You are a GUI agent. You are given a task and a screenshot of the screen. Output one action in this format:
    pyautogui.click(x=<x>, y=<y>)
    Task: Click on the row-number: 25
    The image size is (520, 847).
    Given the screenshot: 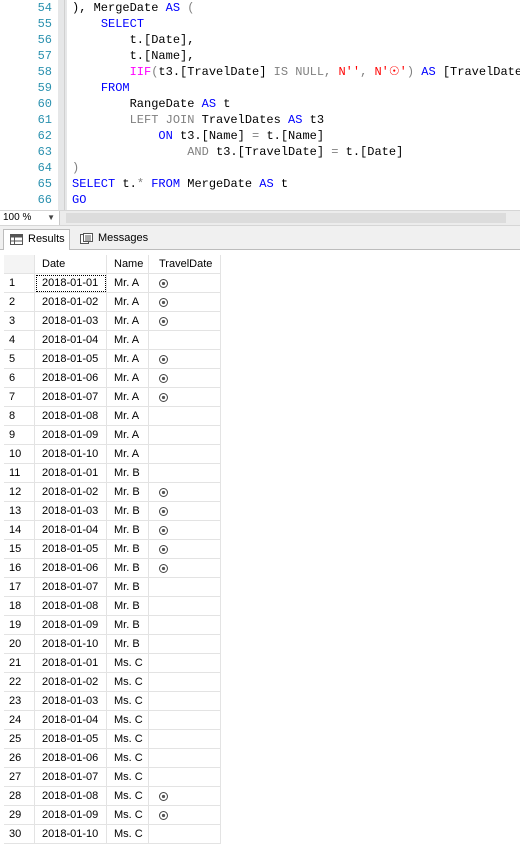 What is the action you would take?
    pyautogui.click(x=19, y=739)
    